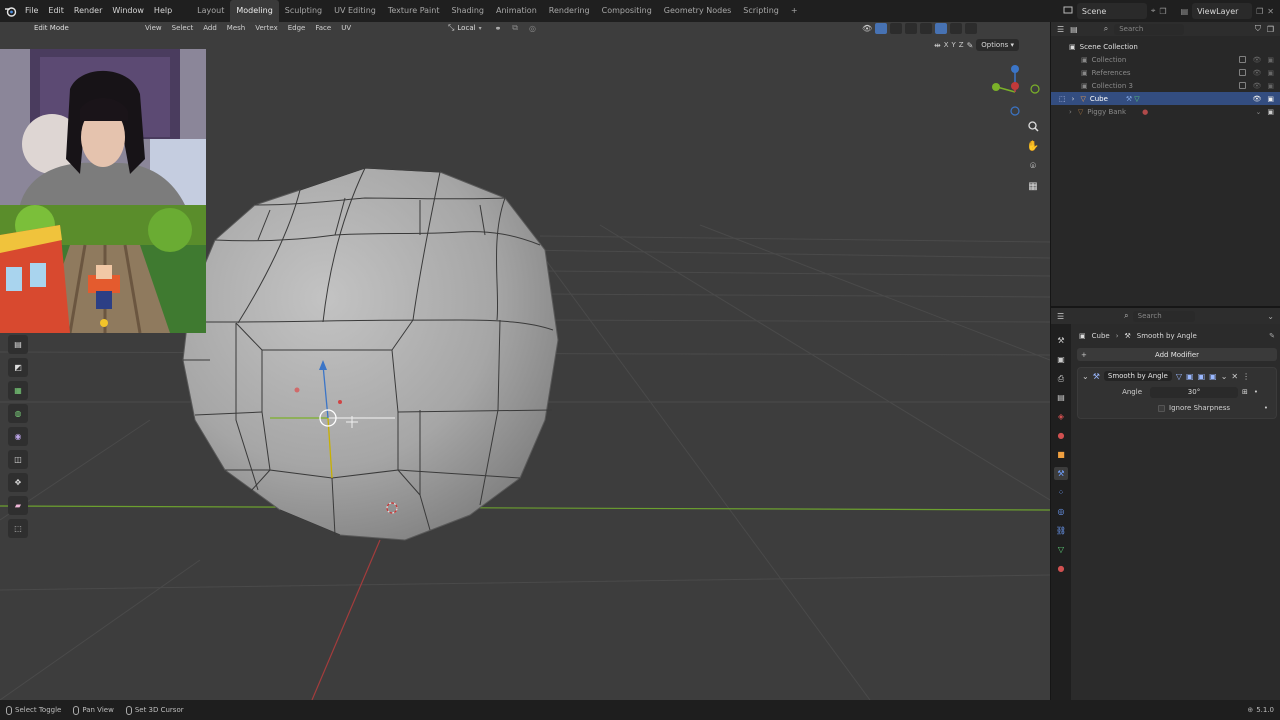 Image resolution: width=1280 pixels, height=720 pixels. I want to click on edit-mode-toggle-icon: ▽, so click(1179, 376).